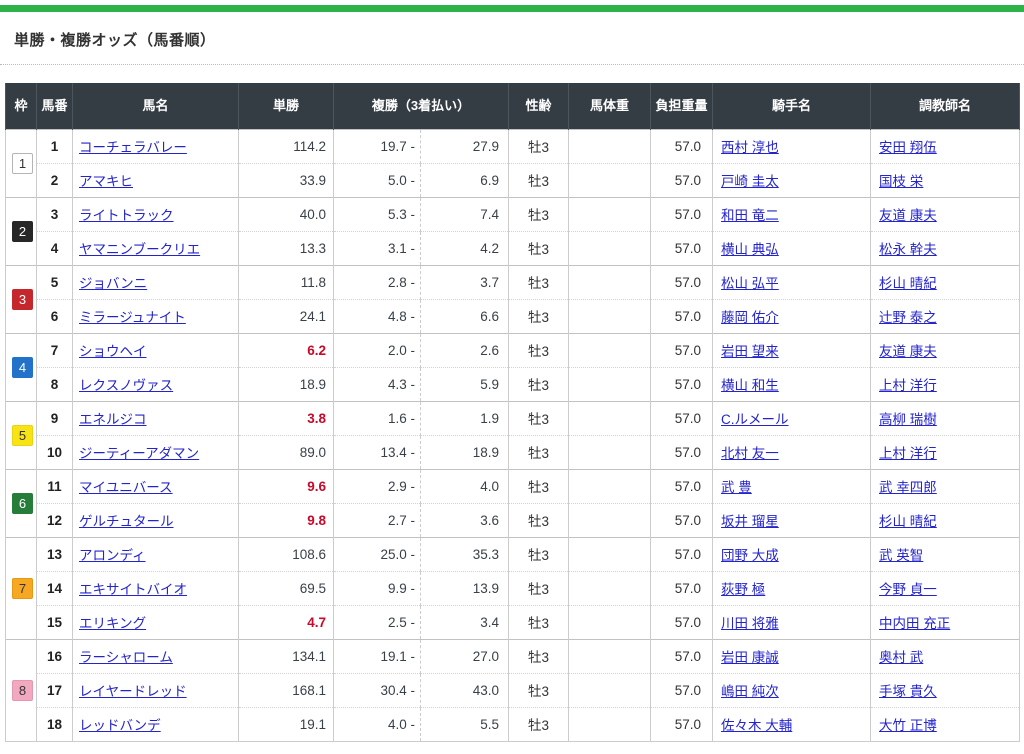 Image resolution: width=1024 pixels, height=754 pixels. I want to click on place-odds-low-cell: 4.3 -, so click(377, 383).